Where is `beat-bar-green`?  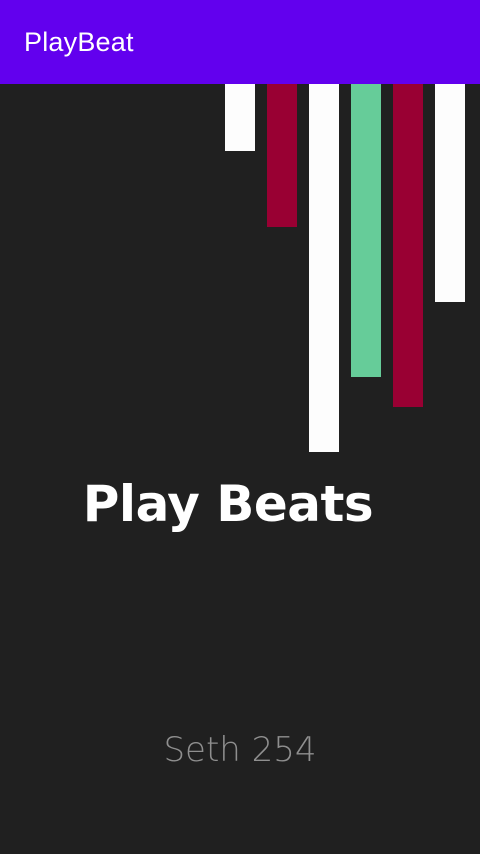 beat-bar-green is located at coordinates (366, 230).